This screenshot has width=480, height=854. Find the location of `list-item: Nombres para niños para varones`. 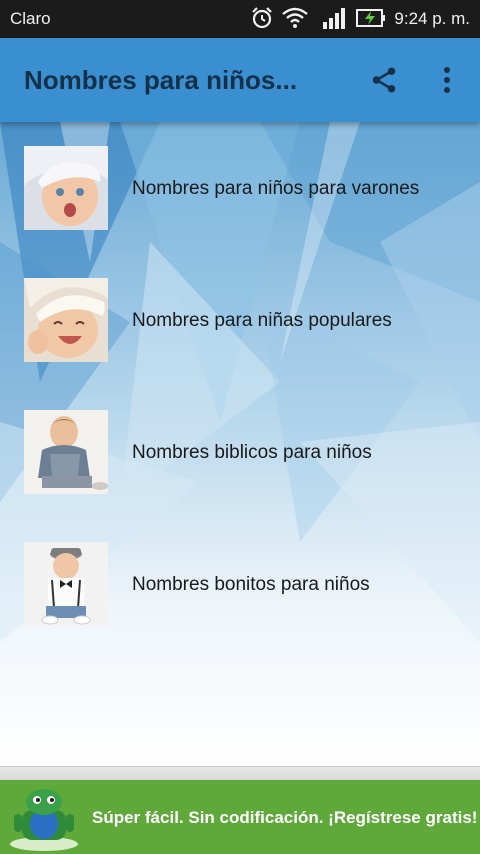

list-item: Nombres para niños para varones is located at coordinates (240, 191).